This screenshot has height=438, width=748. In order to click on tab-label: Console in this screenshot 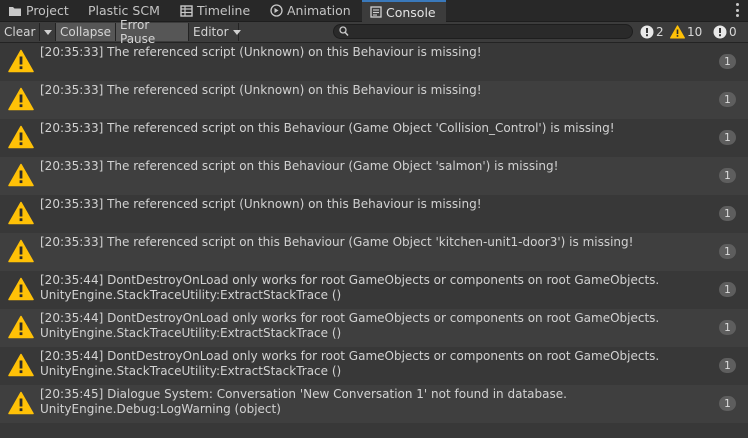, I will do `click(411, 12)`.